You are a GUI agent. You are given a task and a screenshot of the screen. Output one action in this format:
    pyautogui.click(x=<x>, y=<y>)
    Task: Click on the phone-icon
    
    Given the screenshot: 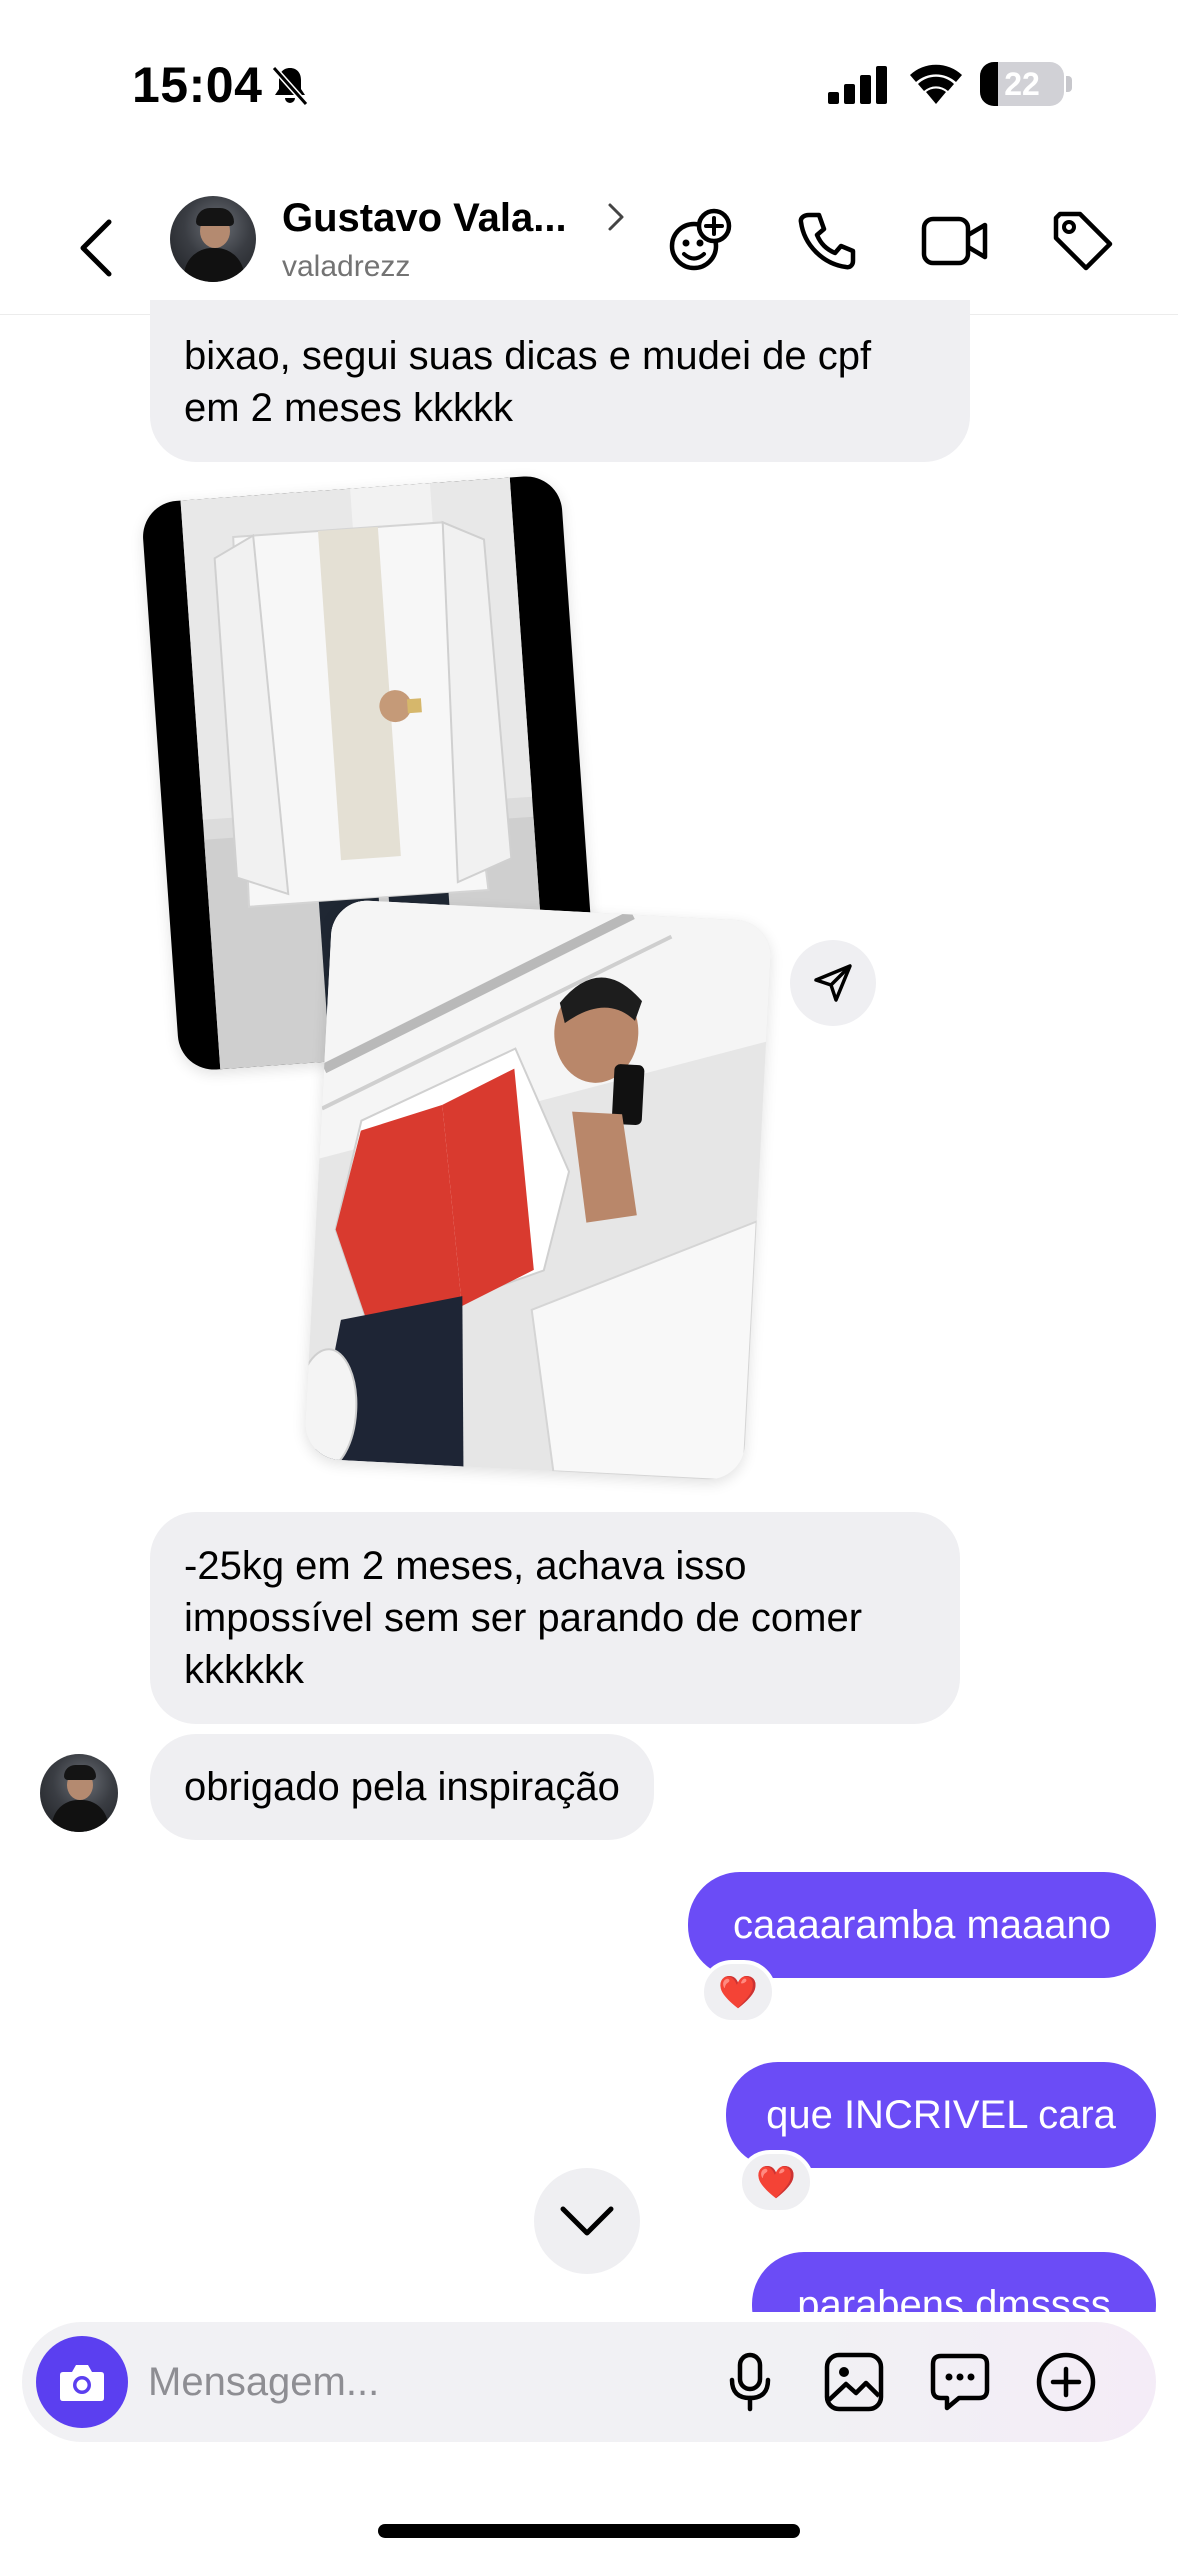 What is the action you would take?
    pyautogui.click(x=827, y=241)
    